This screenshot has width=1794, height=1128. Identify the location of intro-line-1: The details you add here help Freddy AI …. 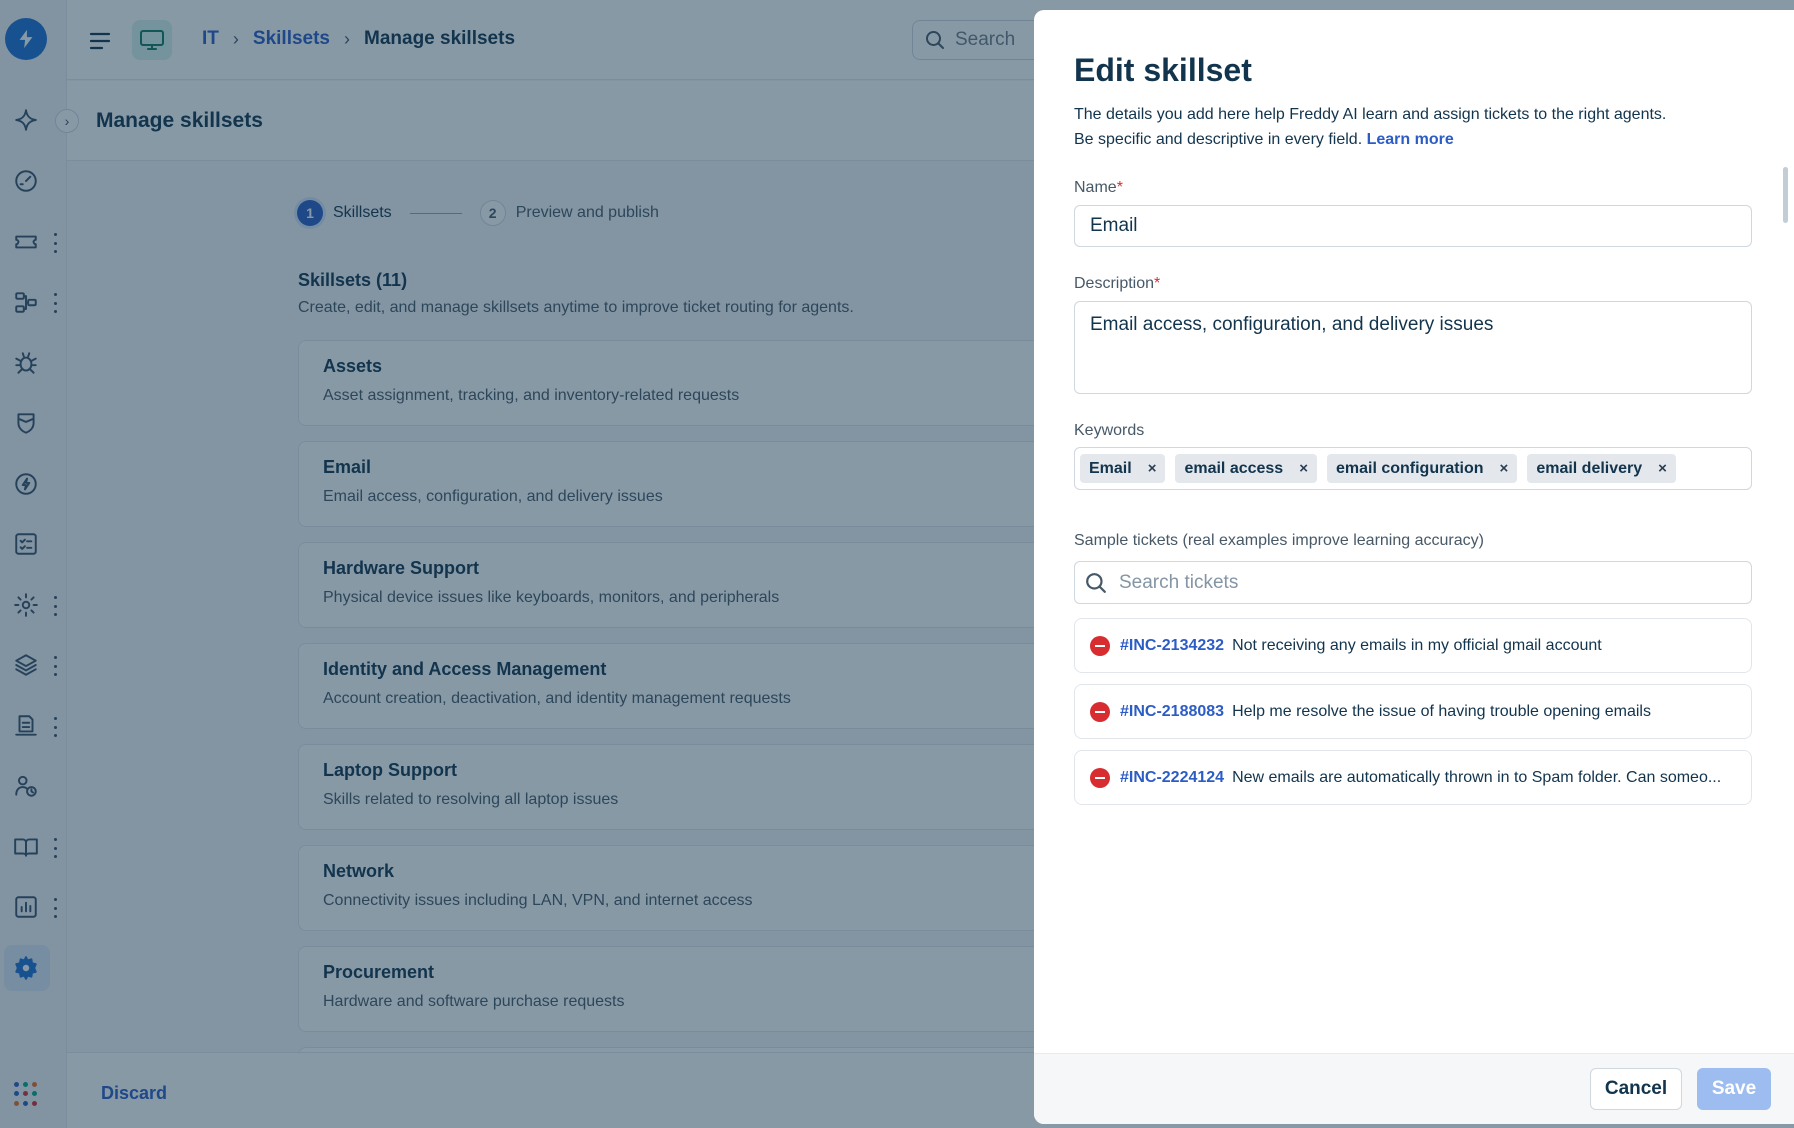
(1370, 114).